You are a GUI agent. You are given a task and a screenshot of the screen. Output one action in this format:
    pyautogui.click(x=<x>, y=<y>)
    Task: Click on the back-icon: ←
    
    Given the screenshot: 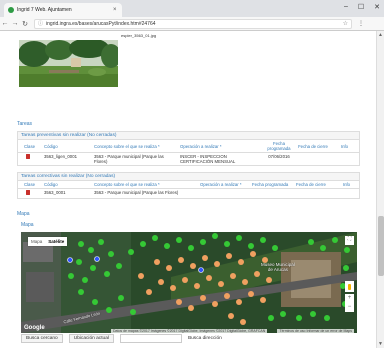 What is the action you would take?
    pyautogui.click(x=5, y=23)
    